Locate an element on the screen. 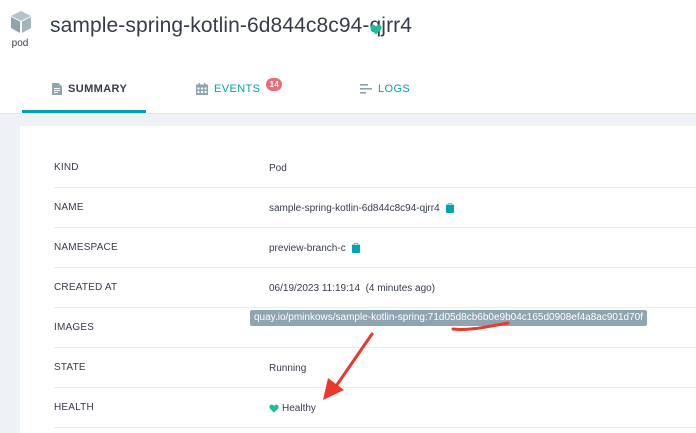  calendar-icon is located at coordinates (202, 89).